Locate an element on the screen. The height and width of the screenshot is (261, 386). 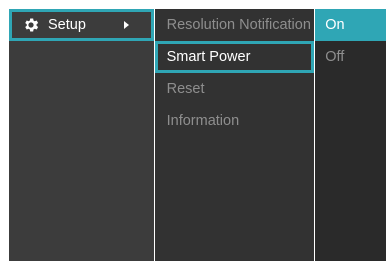
submenu-item-information: Information is located at coordinates (235, 121).